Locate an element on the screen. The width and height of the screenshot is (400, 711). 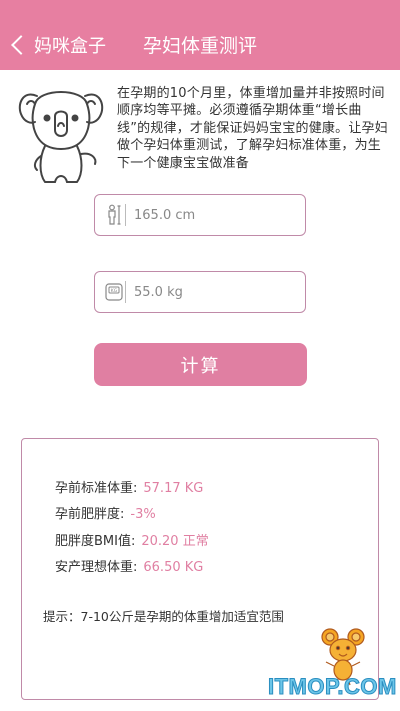
result-value: 20.20 正常 is located at coordinates (175, 541).